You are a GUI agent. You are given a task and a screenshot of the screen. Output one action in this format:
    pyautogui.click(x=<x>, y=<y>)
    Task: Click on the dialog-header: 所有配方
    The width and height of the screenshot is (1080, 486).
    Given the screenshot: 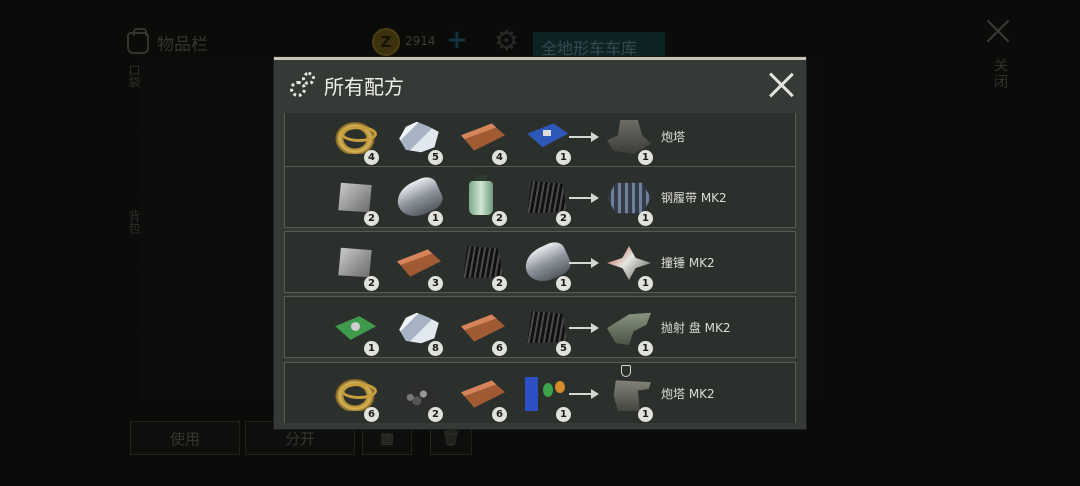 What is the action you would take?
    pyautogui.click(x=540, y=85)
    